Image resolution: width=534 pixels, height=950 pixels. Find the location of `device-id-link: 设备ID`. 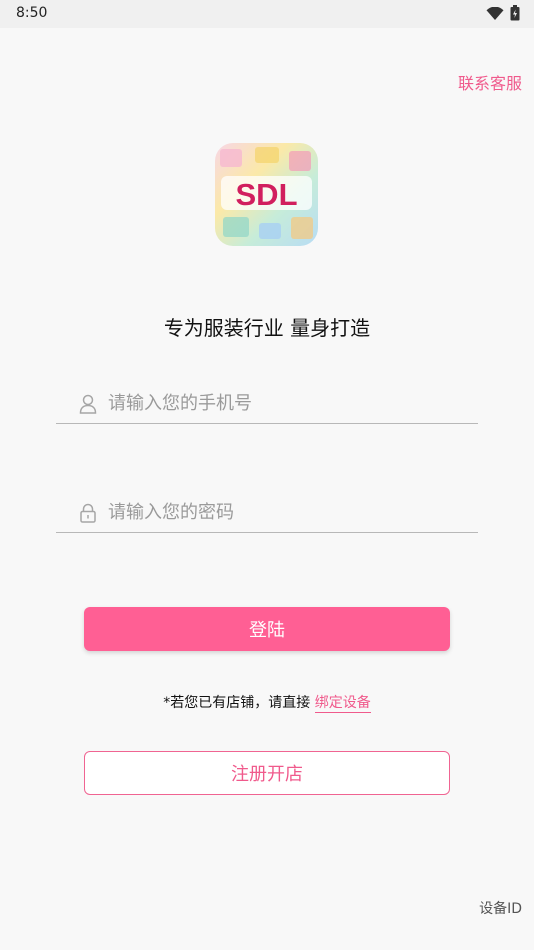

device-id-link: 设备ID is located at coordinates (500, 908).